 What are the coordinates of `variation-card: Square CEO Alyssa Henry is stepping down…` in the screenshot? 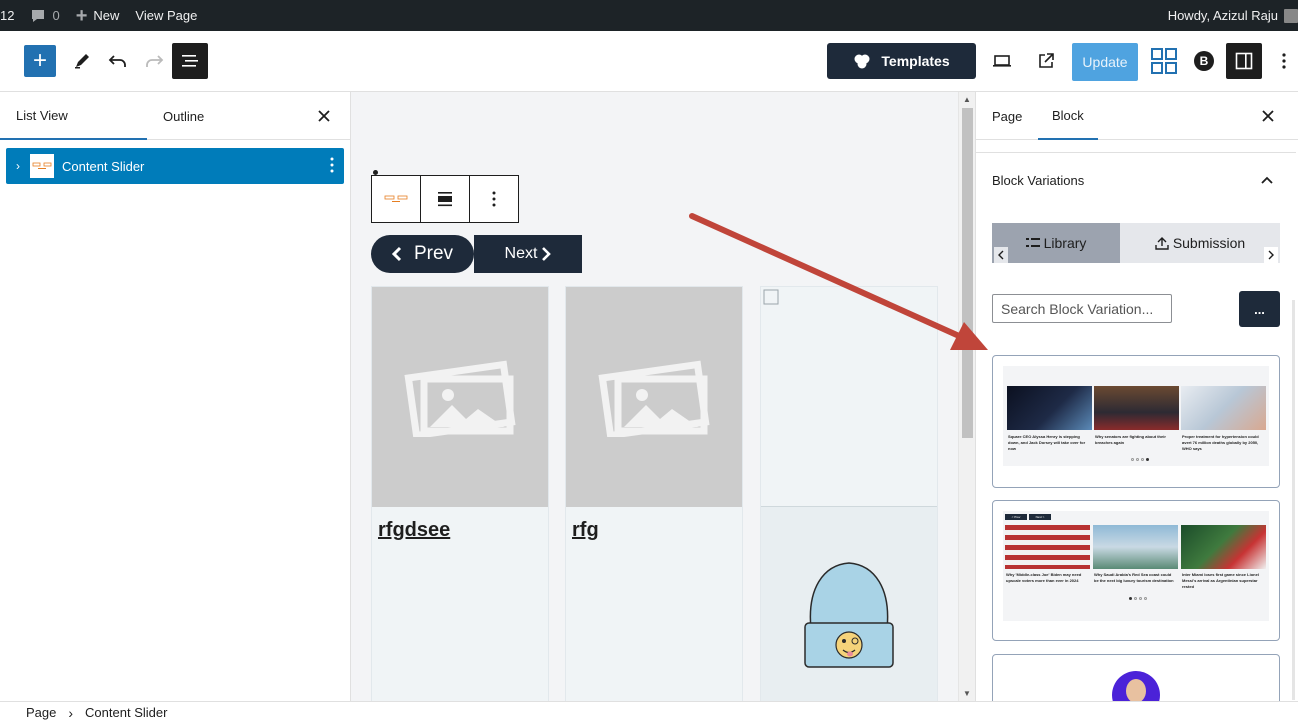 It's located at (1136, 421).